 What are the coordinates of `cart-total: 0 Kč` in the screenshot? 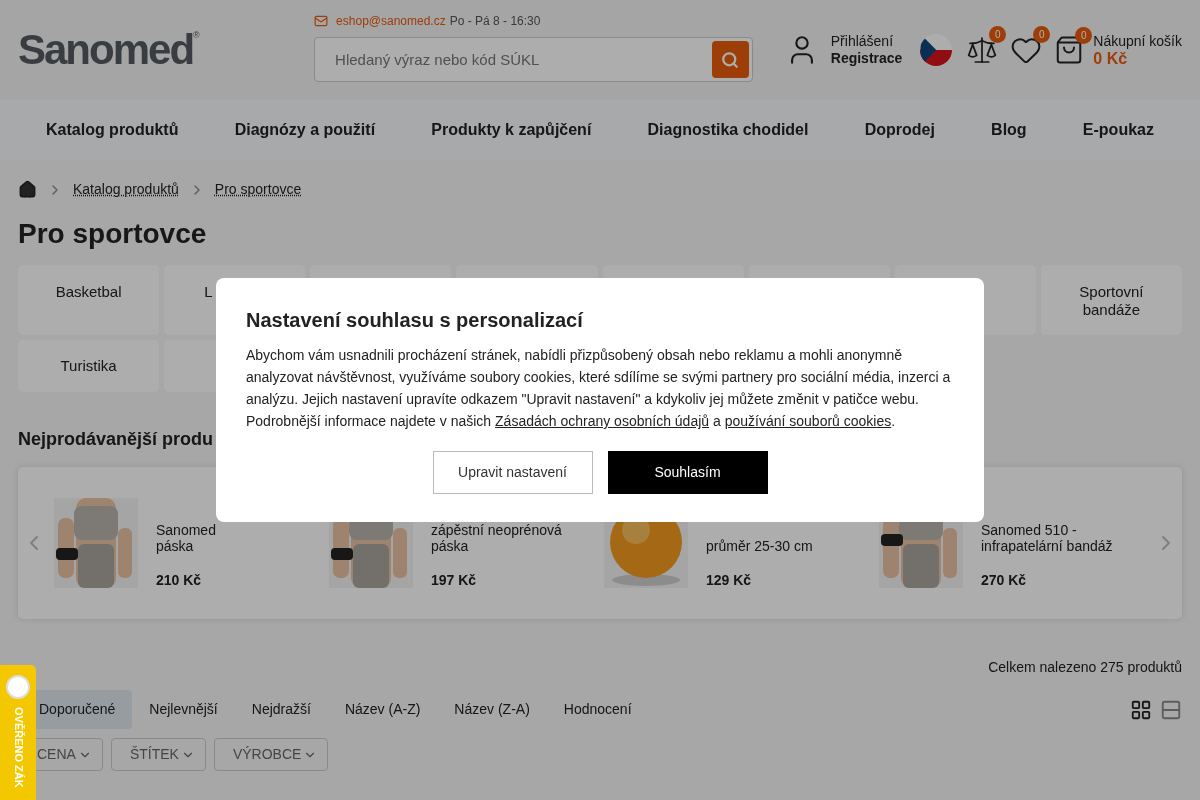 It's located at (1111, 59).